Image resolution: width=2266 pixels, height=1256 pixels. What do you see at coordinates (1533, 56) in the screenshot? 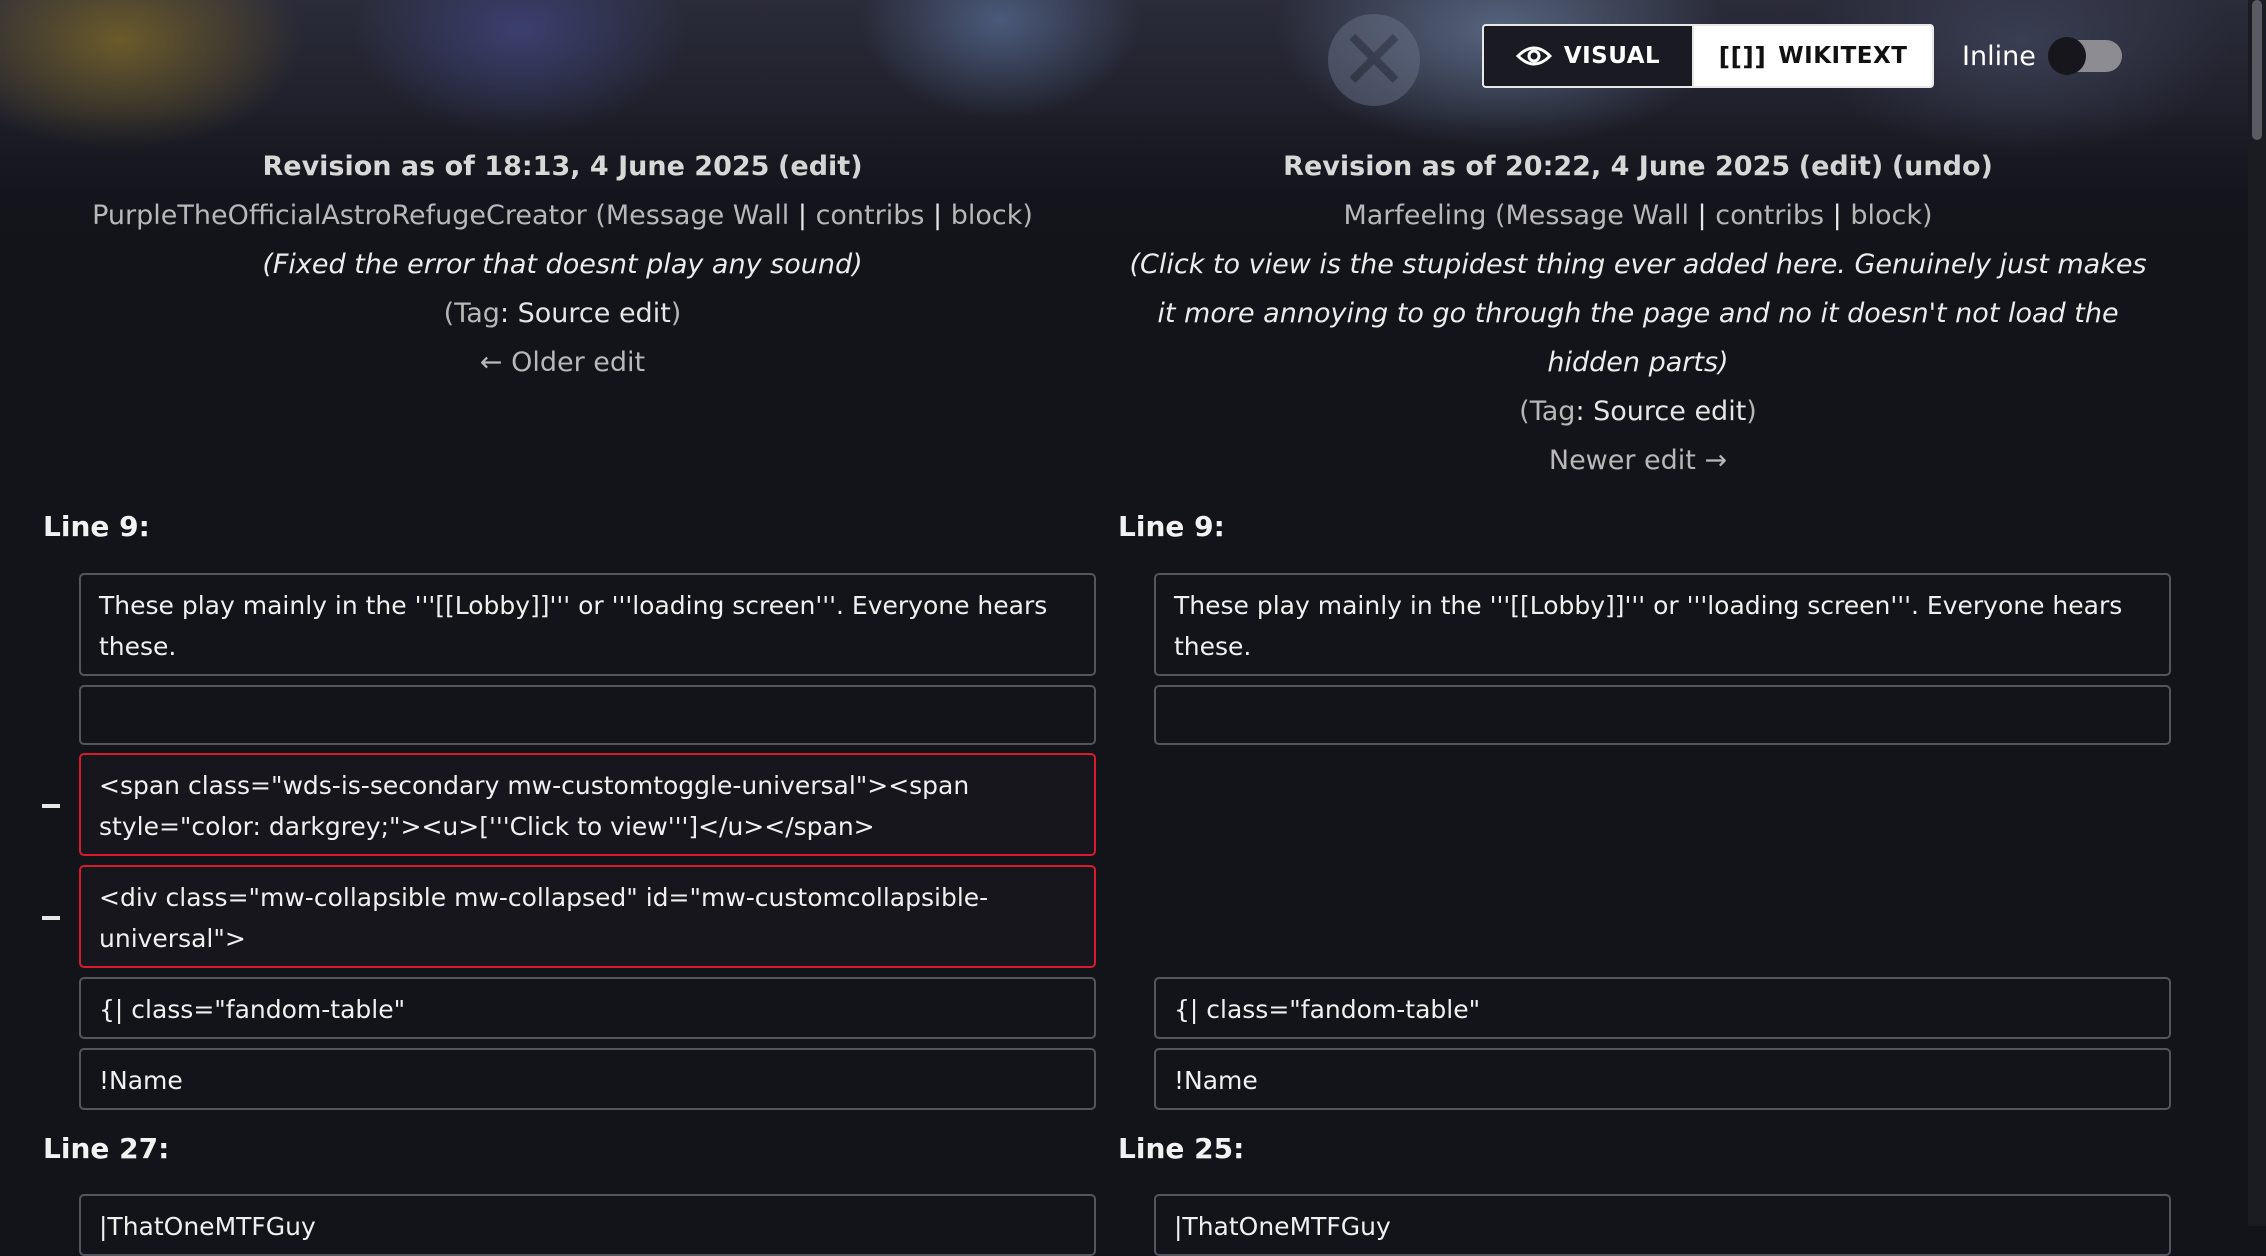
I see `eye-icon` at bounding box center [1533, 56].